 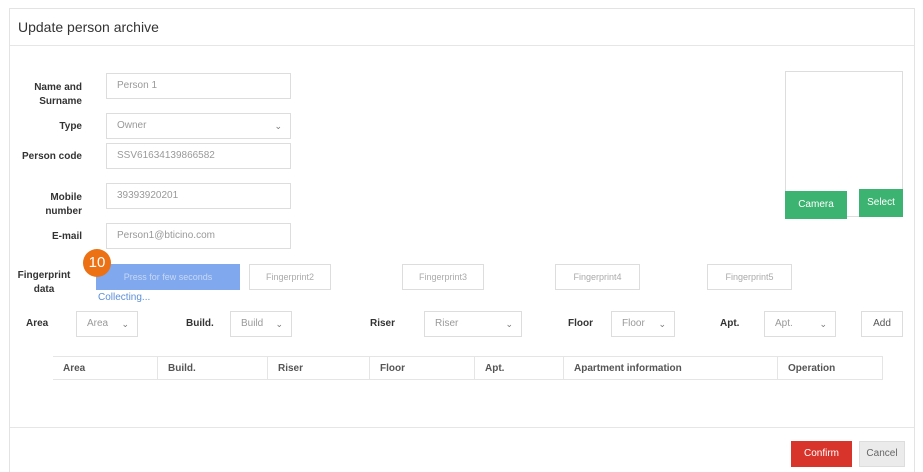 I want to click on riser-label: Riser, so click(x=383, y=323).